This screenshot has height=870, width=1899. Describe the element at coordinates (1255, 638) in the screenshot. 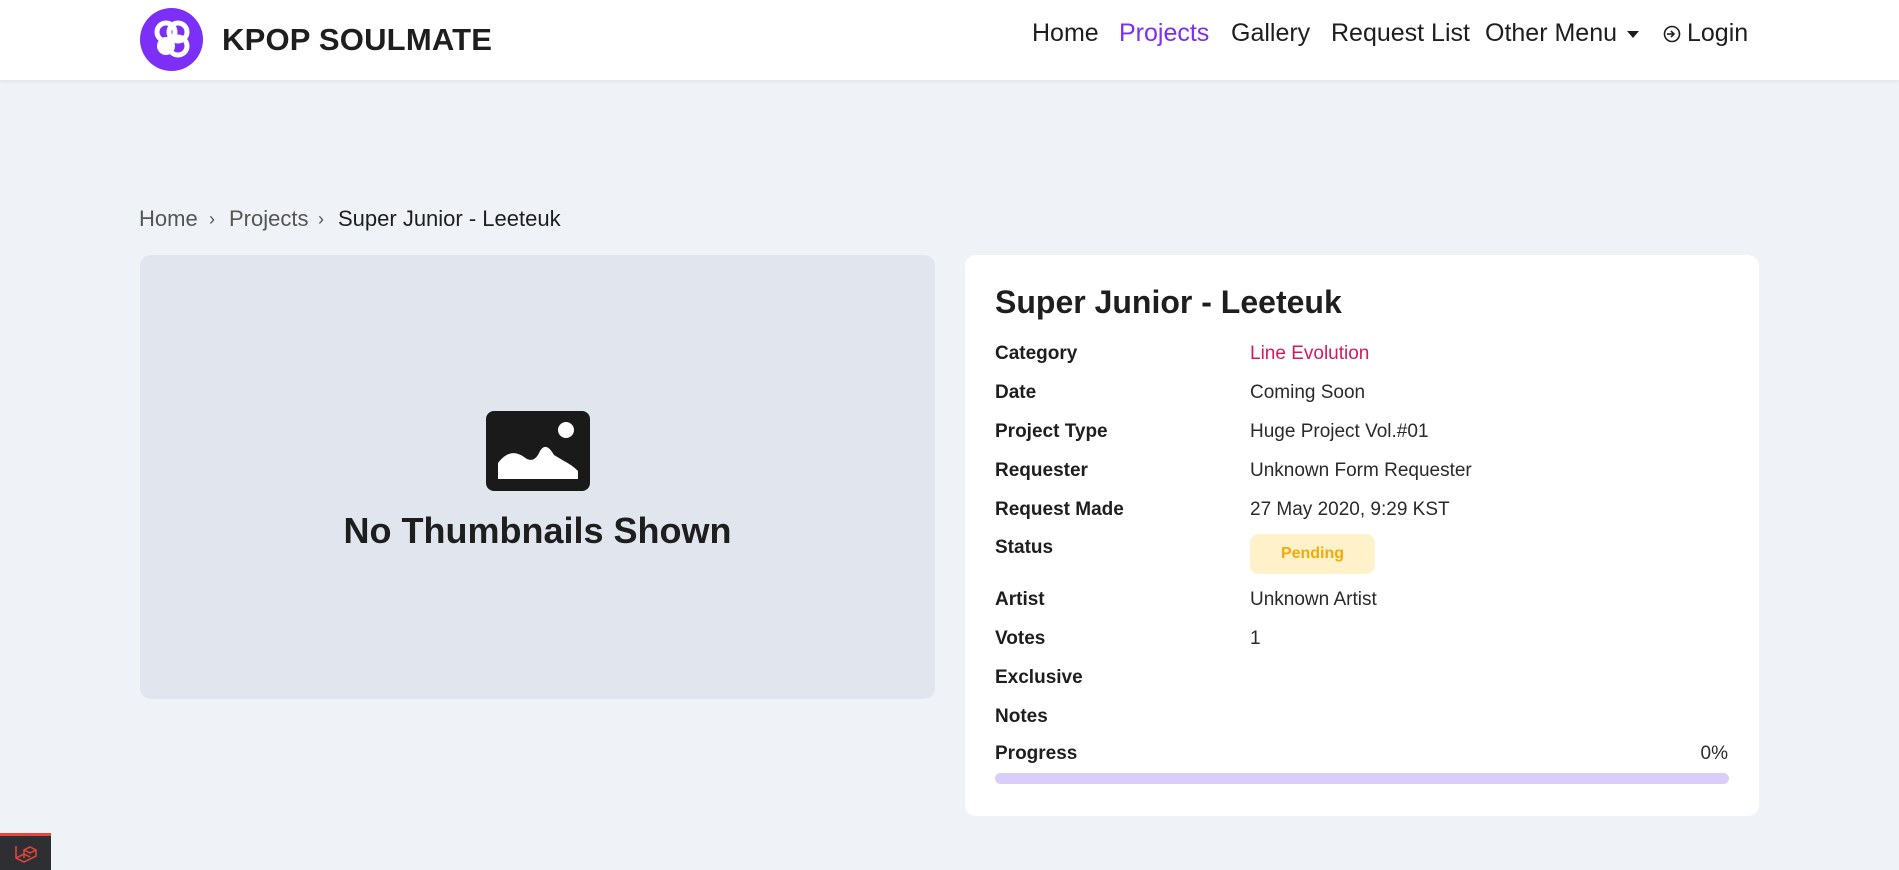

I see `votes-value: 1` at that location.